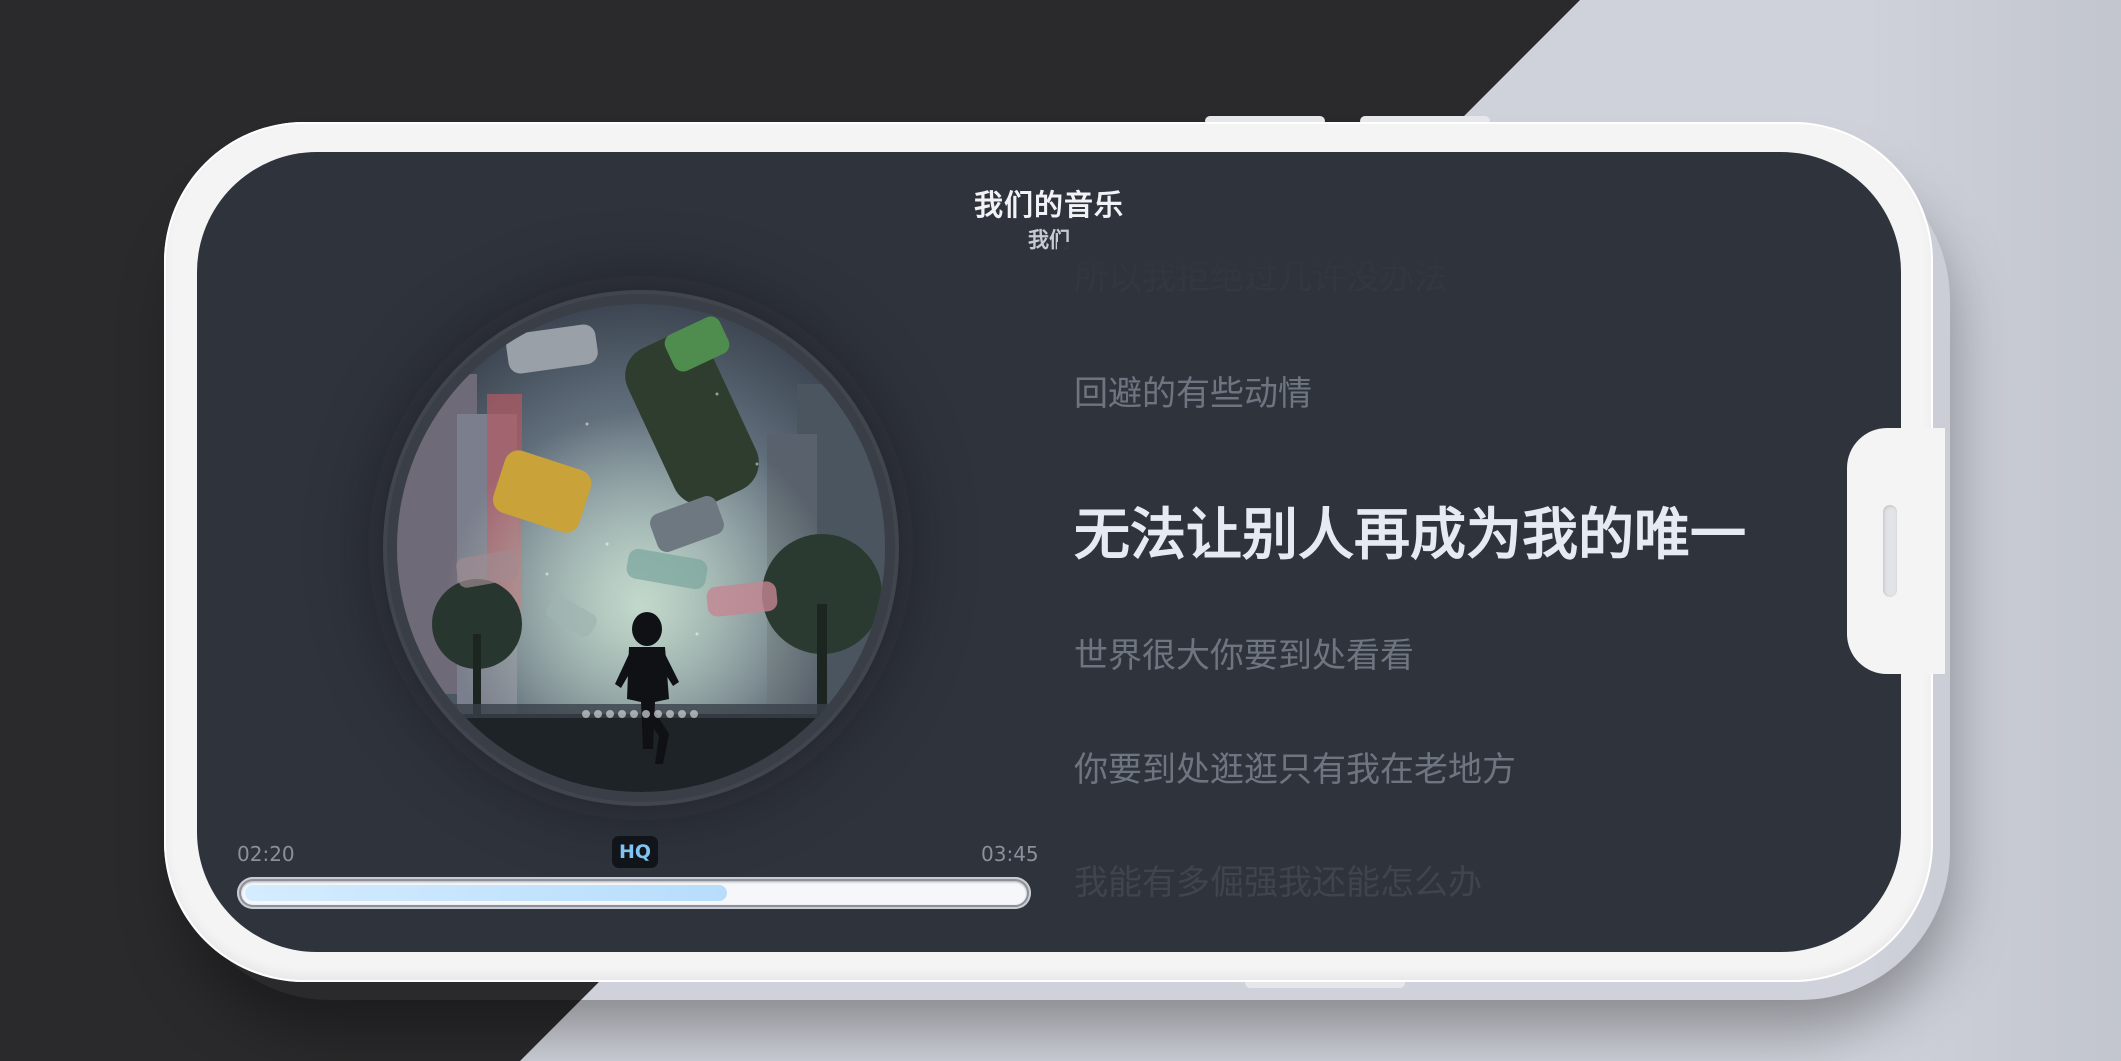  What do you see at coordinates (1010, 854) in the screenshot?
I see `total-duration: 03:45` at bounding box center [1010, 854].